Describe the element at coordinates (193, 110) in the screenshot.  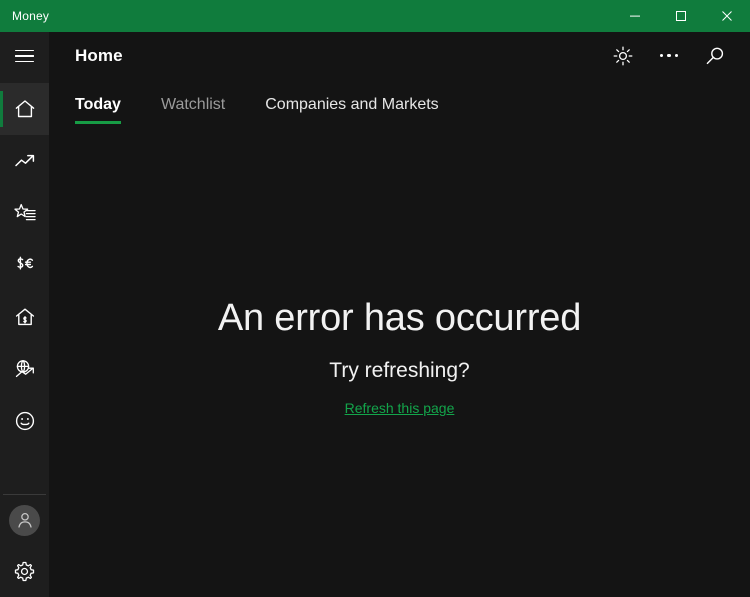
I see `tab-watchlist: Watchlist` at that location.